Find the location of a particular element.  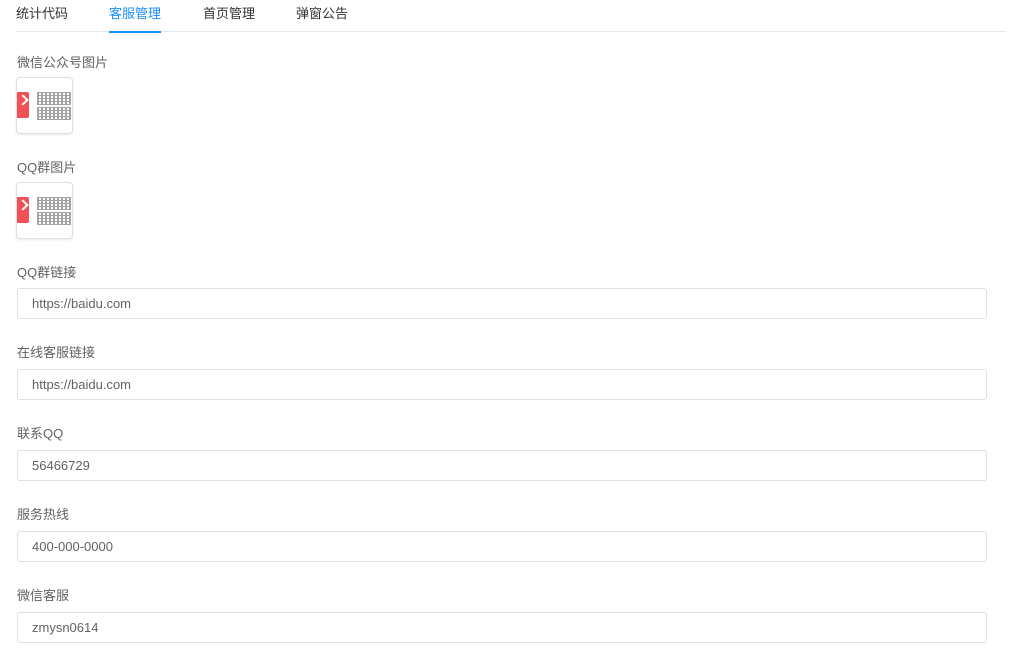

settings-tabs: 统计代码 客服管理 首页管理 弹窗公告 is located at coordinates (511, 16).